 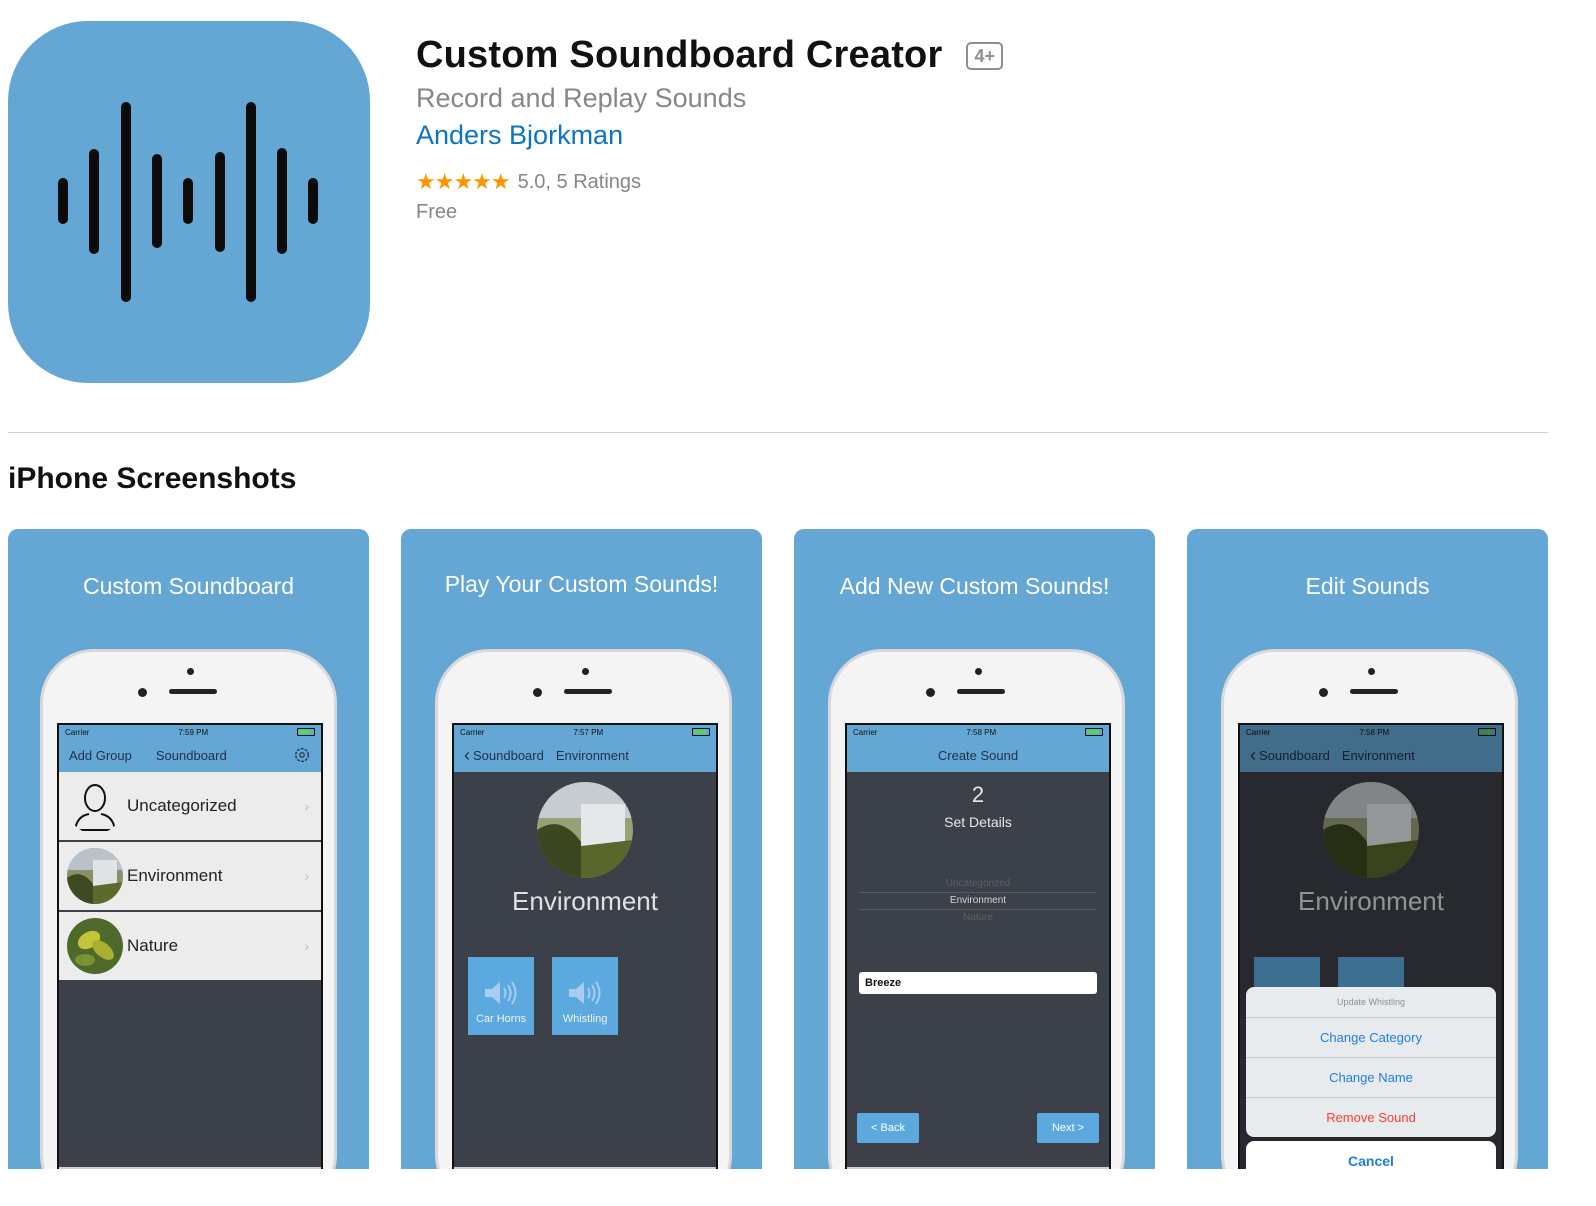 I want to click on back-button: < Back, so click(x=888, y=1128).